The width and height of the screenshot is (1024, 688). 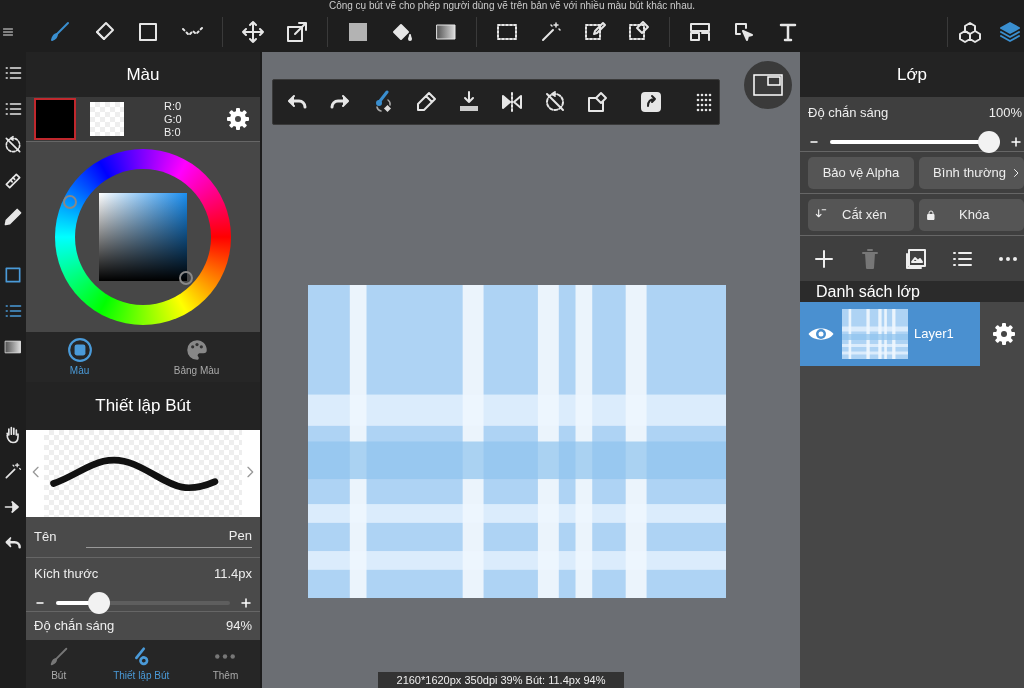 What do you see at coordinates (13, 217) in the screenshot?
I see `pencil-icon` at bounding box center [13, 217].